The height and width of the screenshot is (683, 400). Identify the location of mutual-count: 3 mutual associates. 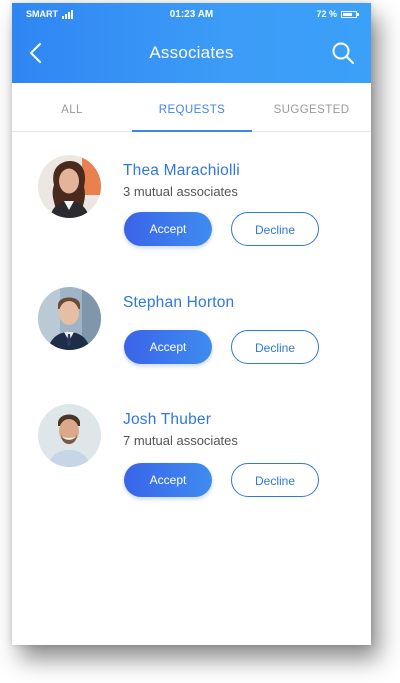
(180, 191).